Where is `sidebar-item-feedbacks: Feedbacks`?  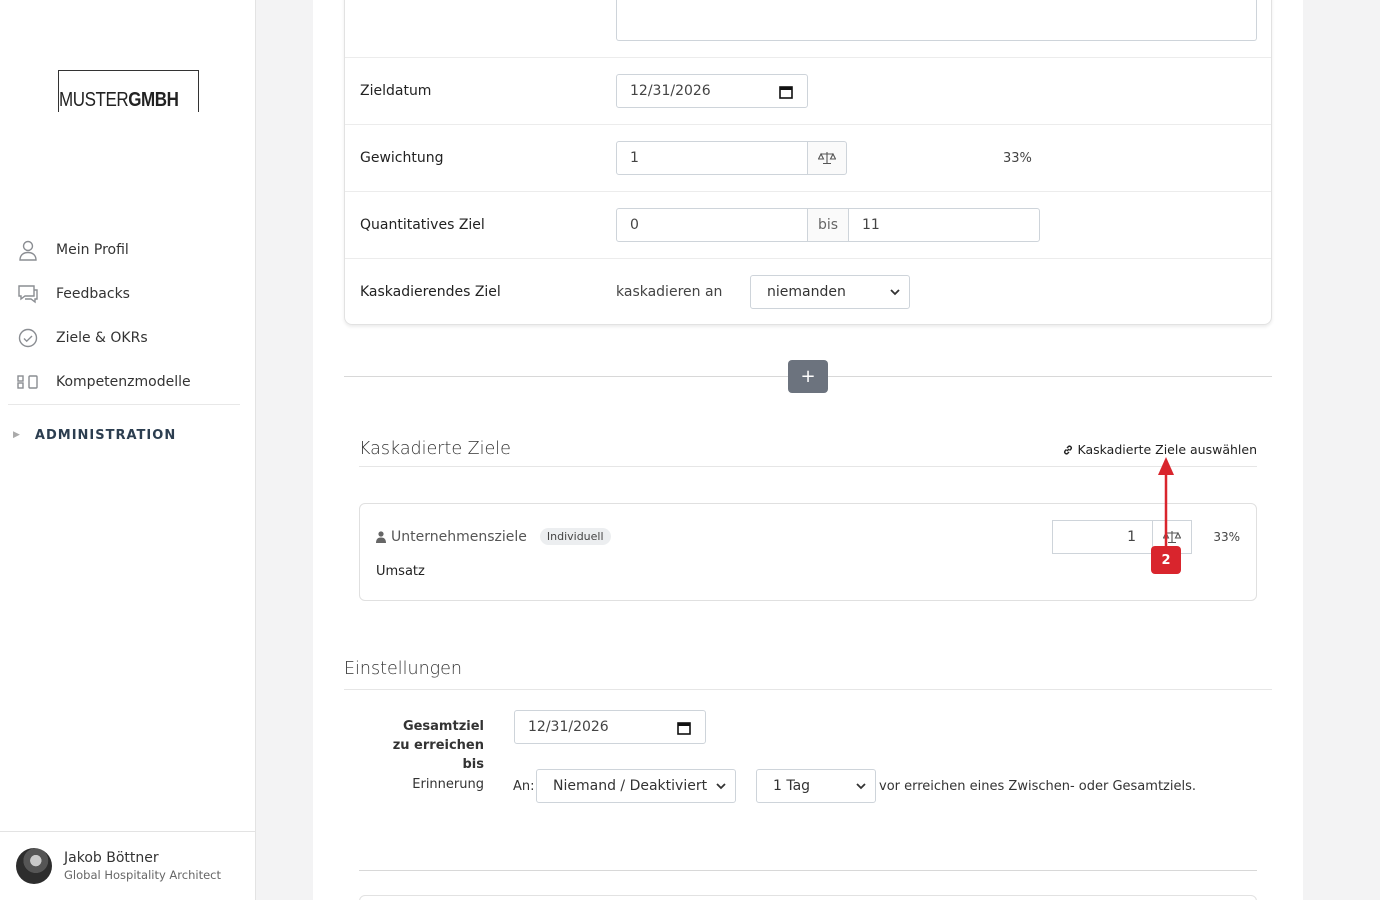 sidebar-item-feedbacks: Feedbacks is located at coordinates (124, 294).